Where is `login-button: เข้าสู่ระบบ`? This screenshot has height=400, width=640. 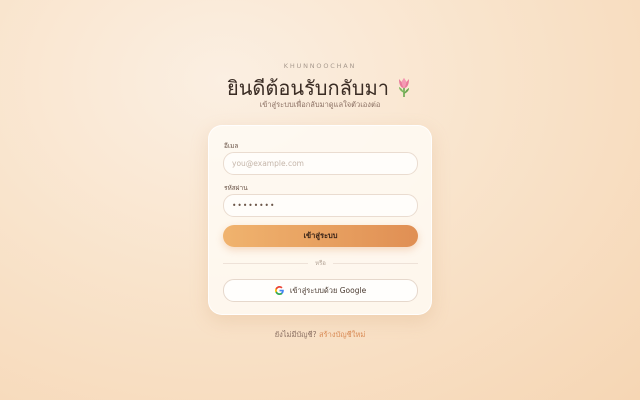 login-button: เข้าสู่ระบบ is located at coordinates (320, 236).